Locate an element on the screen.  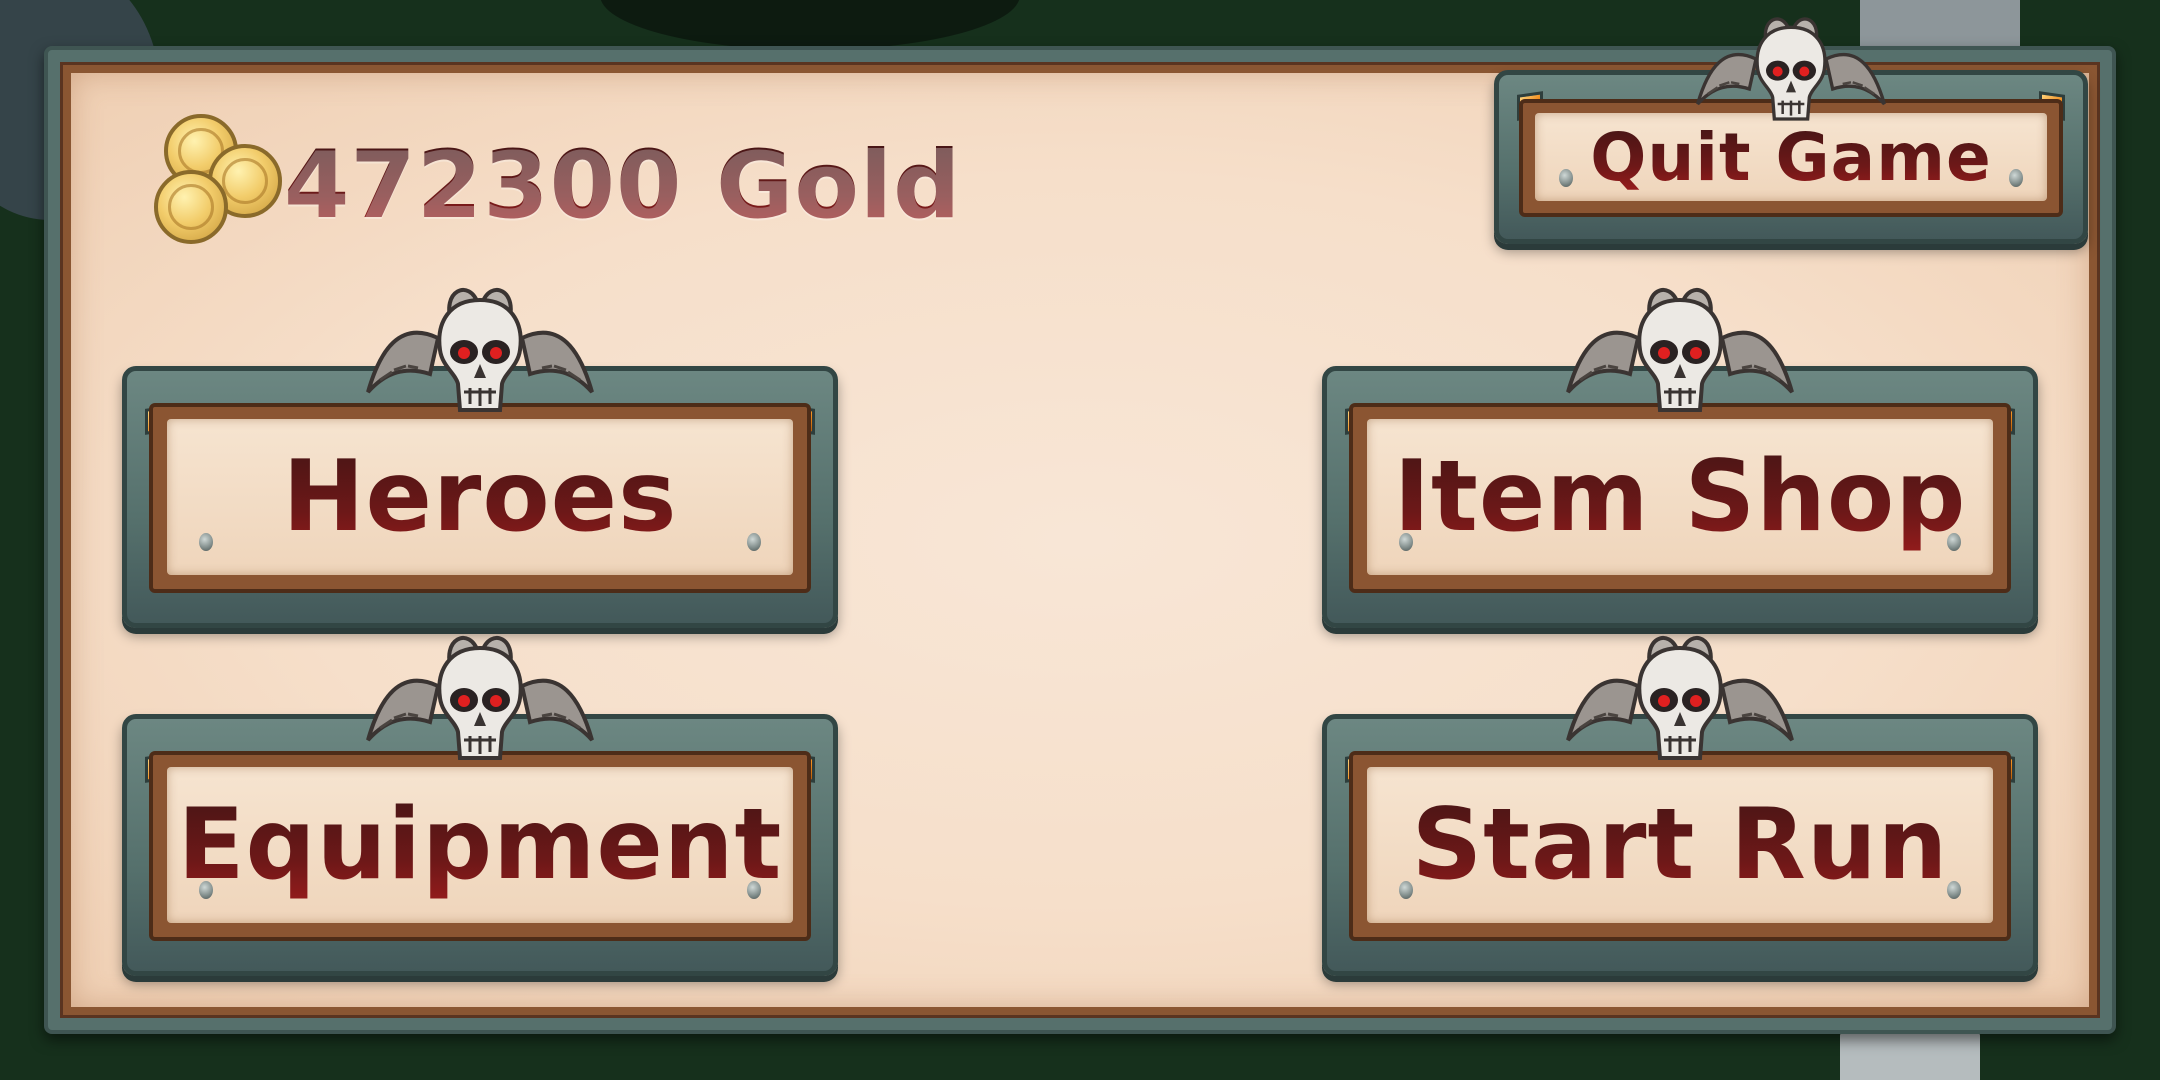
button-frame: Quit Game is located at coordinates (1791, 157).